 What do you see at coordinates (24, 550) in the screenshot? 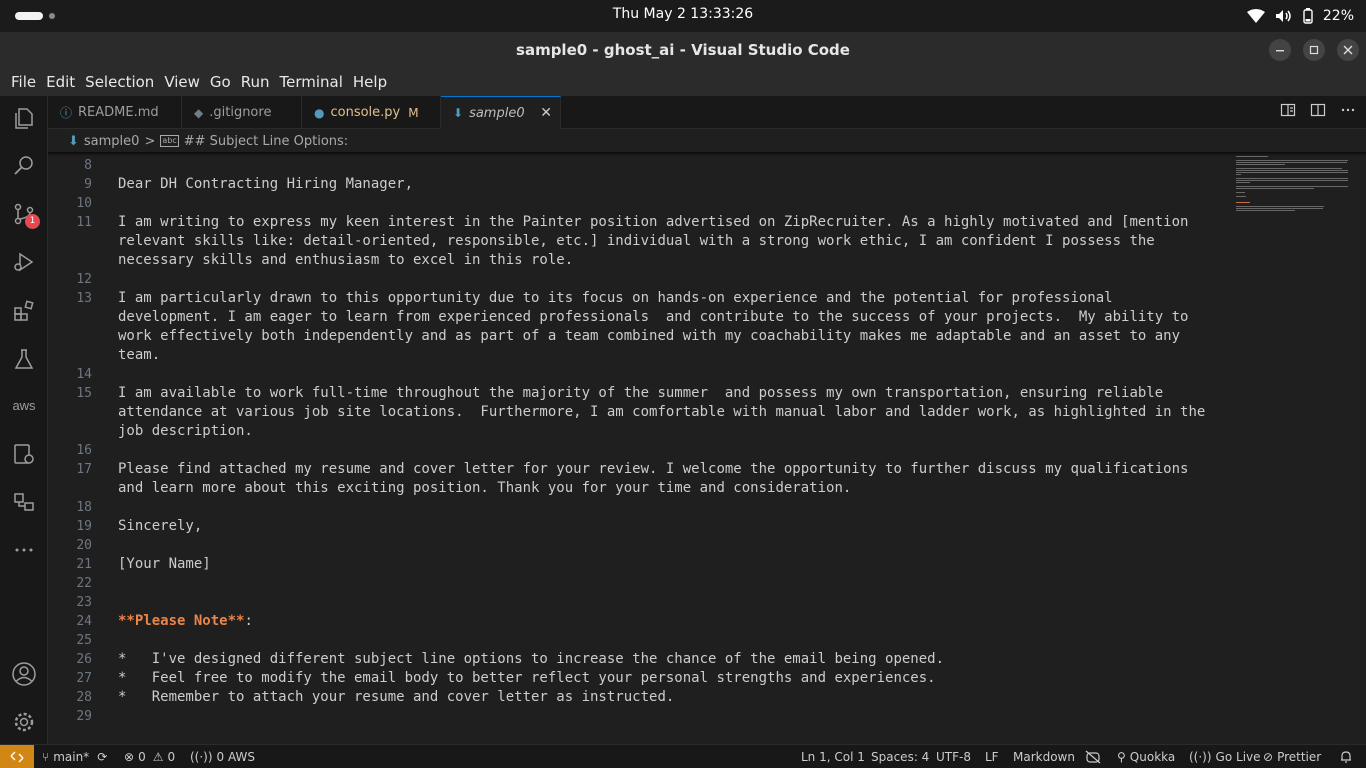
I see `more-views-button` at bounding box center [24, 550].